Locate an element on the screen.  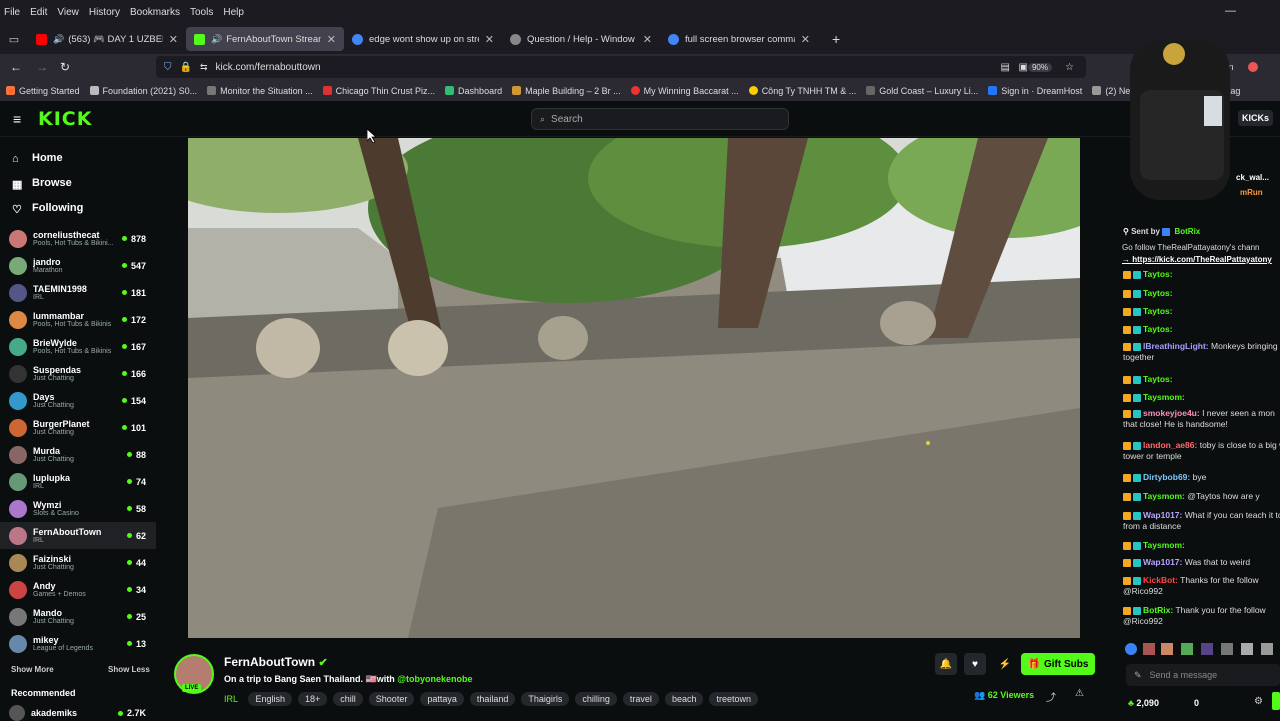
menu-history: History is located at coordinates (104, 12).